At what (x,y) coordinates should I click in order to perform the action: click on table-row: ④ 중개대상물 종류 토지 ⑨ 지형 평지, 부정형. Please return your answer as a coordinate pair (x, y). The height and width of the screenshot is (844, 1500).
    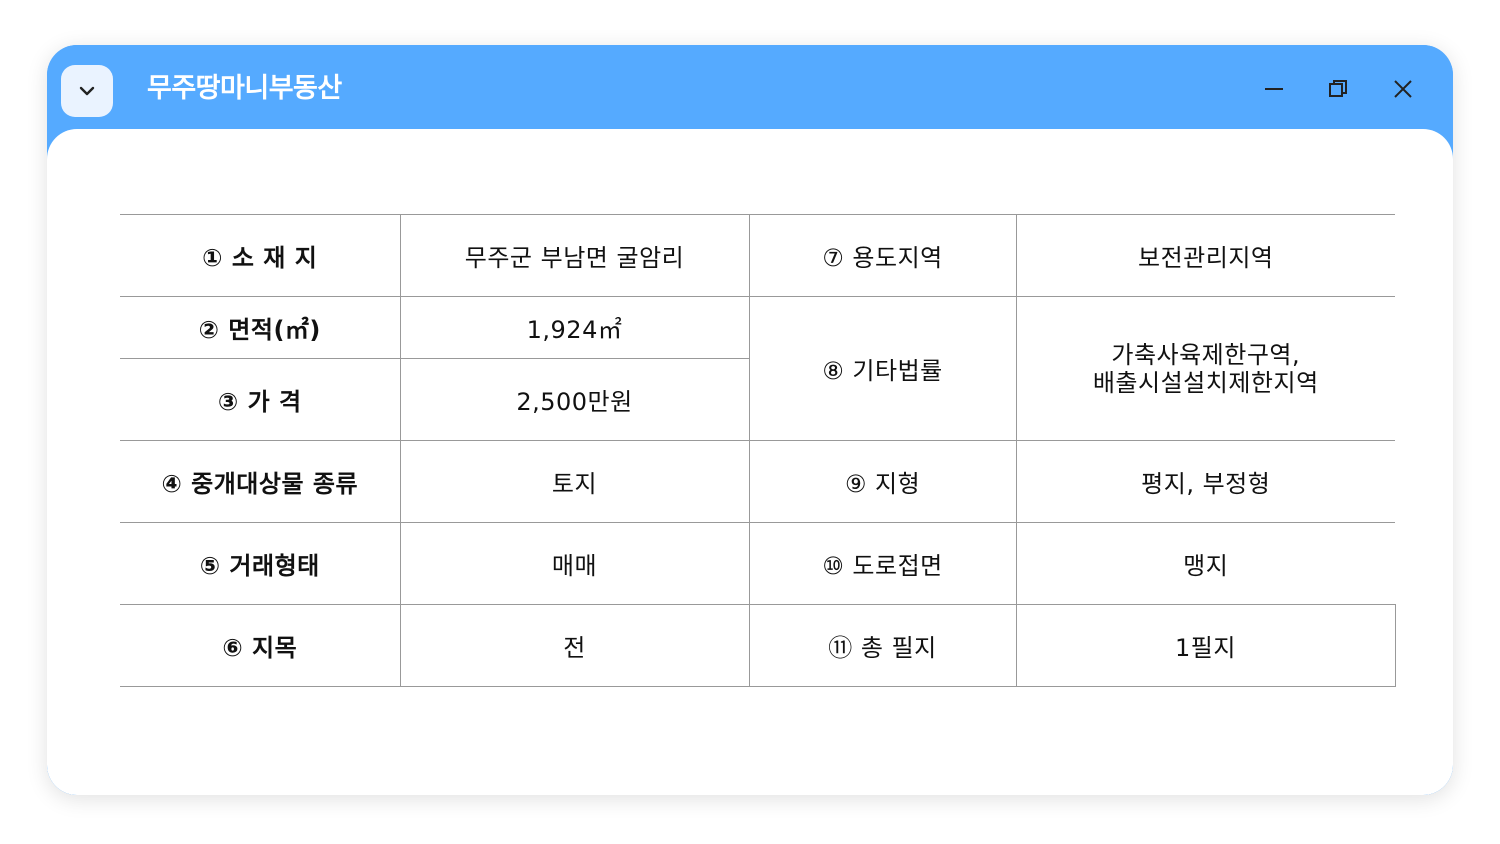
    Looking at the image, I should click on (757, 481).